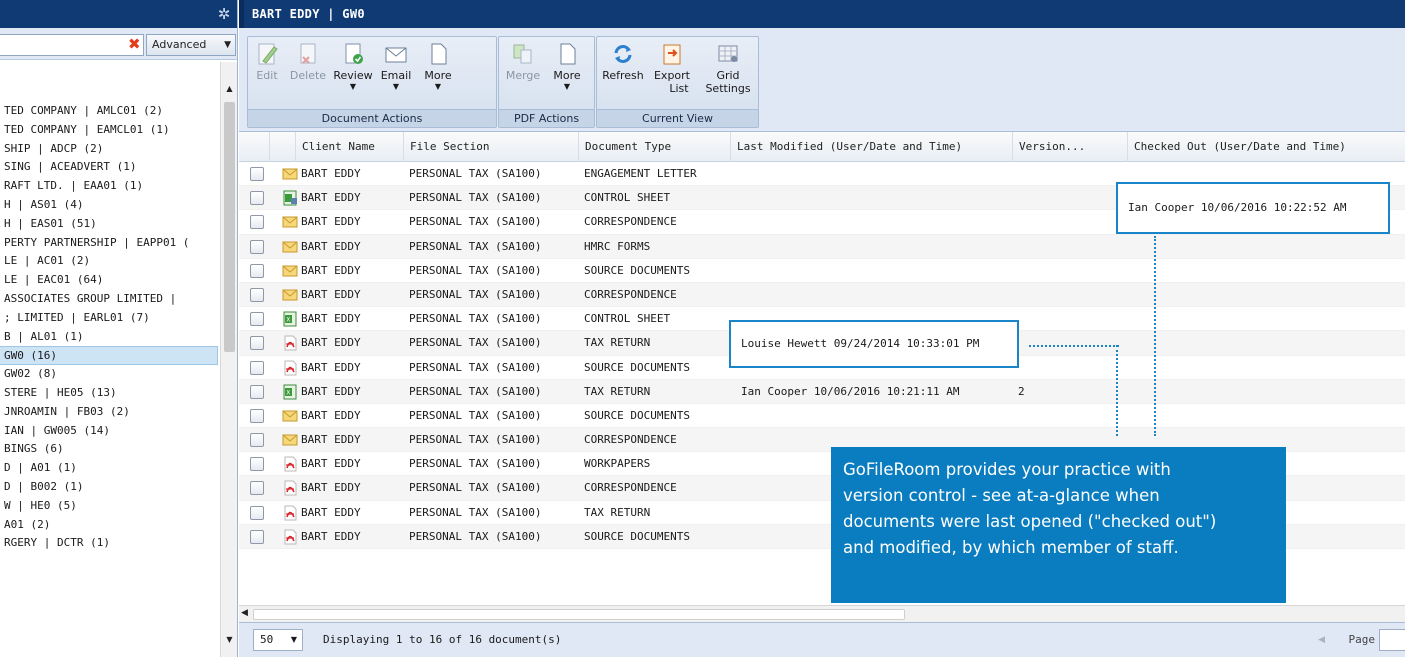  Describe the element at coordinates (109, 468) in the screenshot. I see `tree-item: D | A01 (1)` at that location.